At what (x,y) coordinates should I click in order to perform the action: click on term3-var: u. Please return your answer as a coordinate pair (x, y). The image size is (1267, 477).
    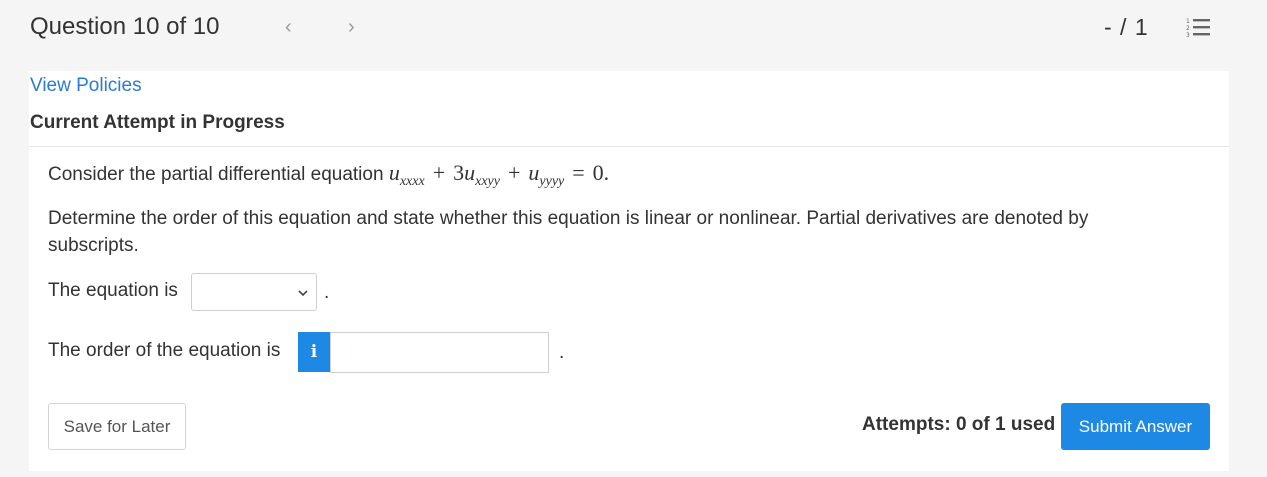
    Looking at the image, I should click on (534, 172).